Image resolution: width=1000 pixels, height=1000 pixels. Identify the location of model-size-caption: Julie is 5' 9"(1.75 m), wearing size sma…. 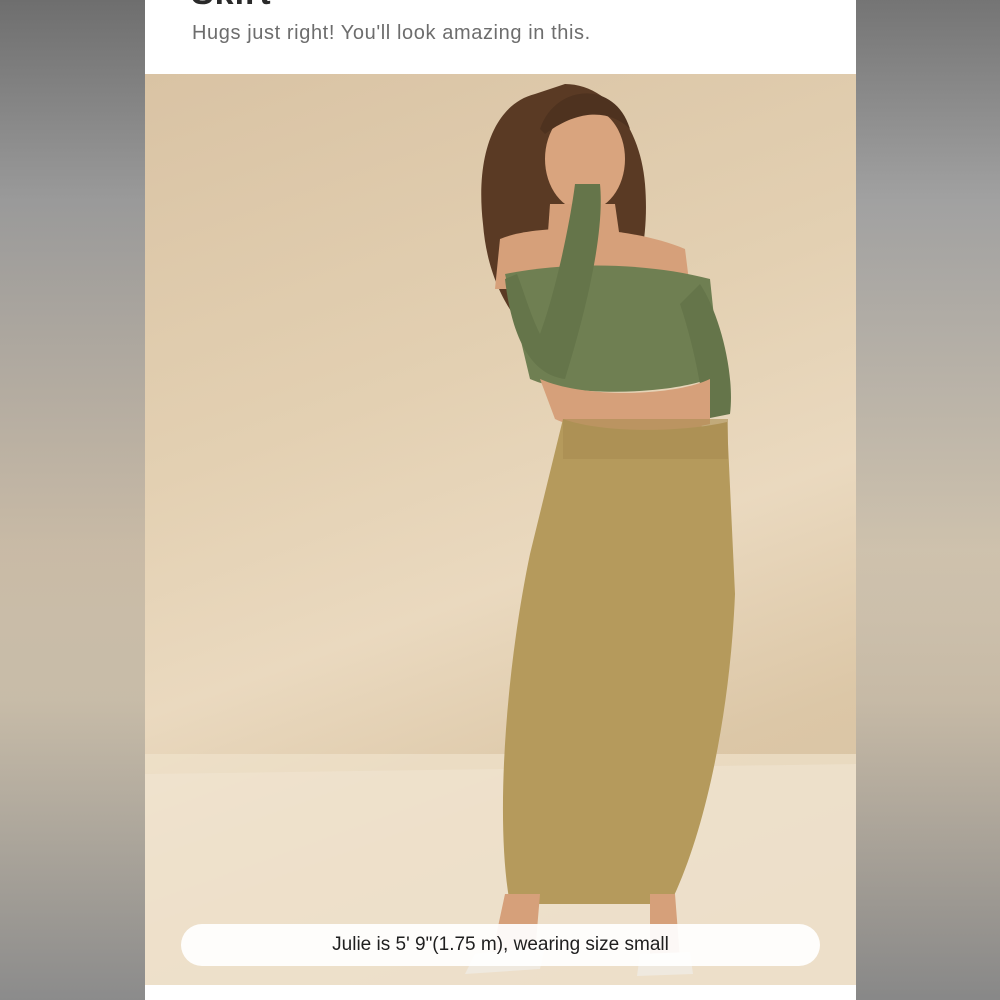
(500, 945).